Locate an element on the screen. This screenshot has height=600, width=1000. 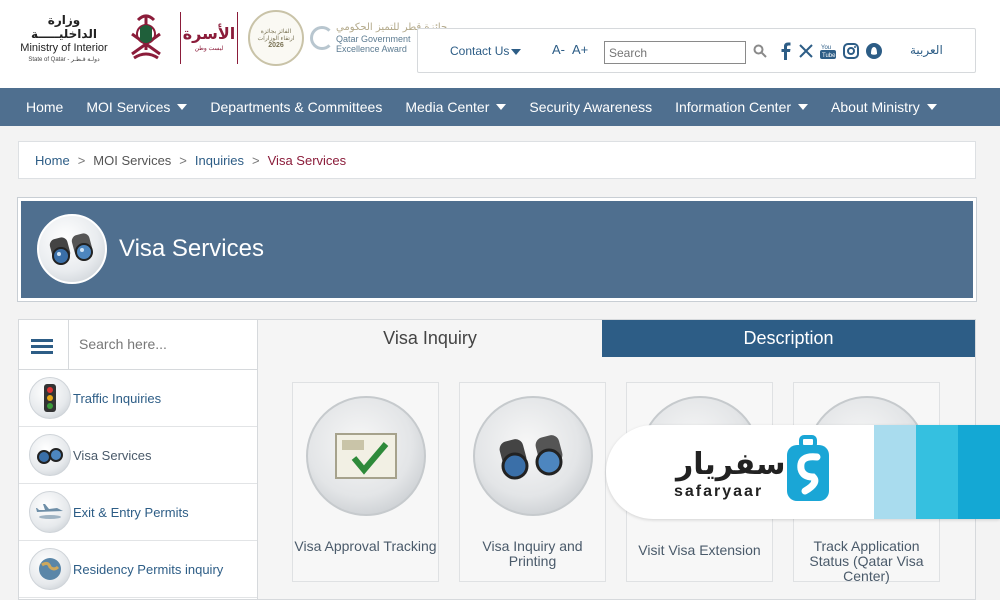
contact-us-link: Contact Us is located at coordinates (486, 51).